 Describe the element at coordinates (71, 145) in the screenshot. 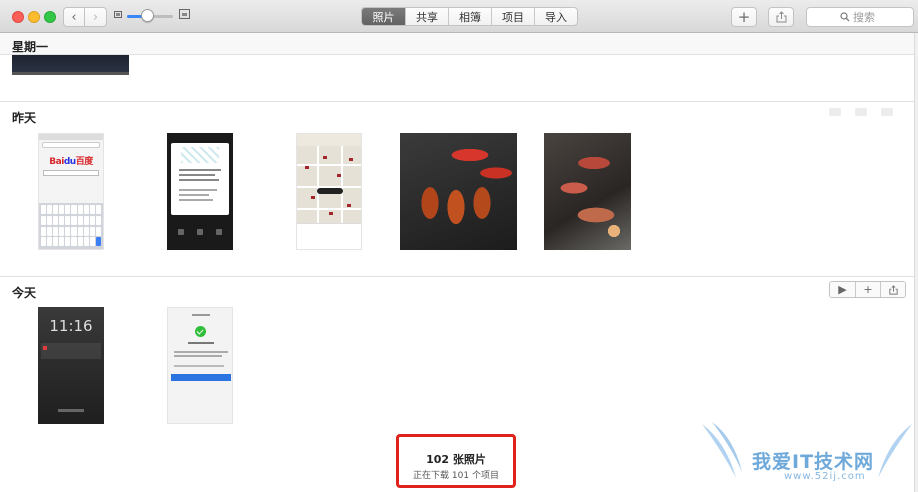

I see `url-bar` at that location.